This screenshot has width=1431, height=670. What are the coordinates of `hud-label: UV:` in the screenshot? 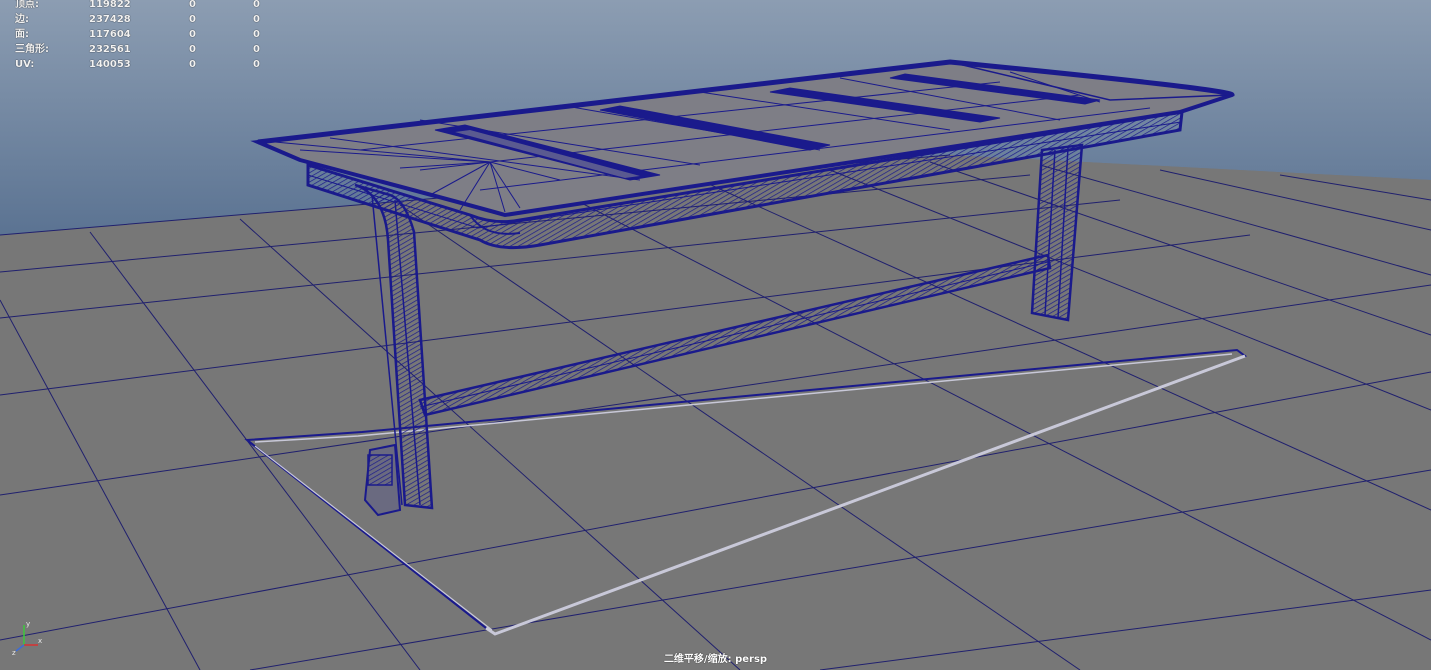 It's located at (25, 64).